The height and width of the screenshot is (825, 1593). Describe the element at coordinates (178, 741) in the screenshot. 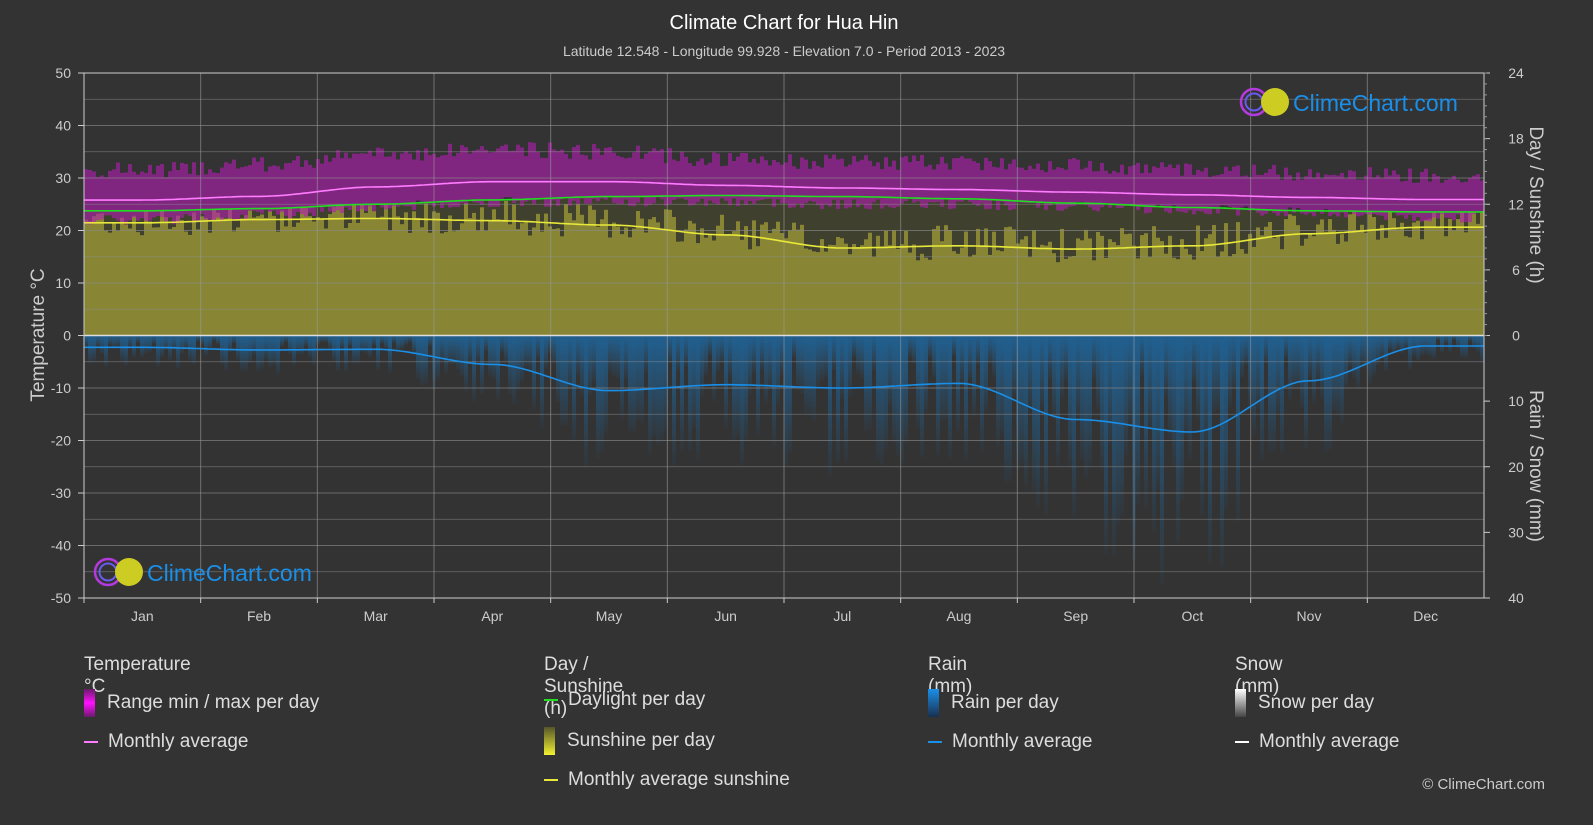

I see `legend-label: Monthly average` at that location.